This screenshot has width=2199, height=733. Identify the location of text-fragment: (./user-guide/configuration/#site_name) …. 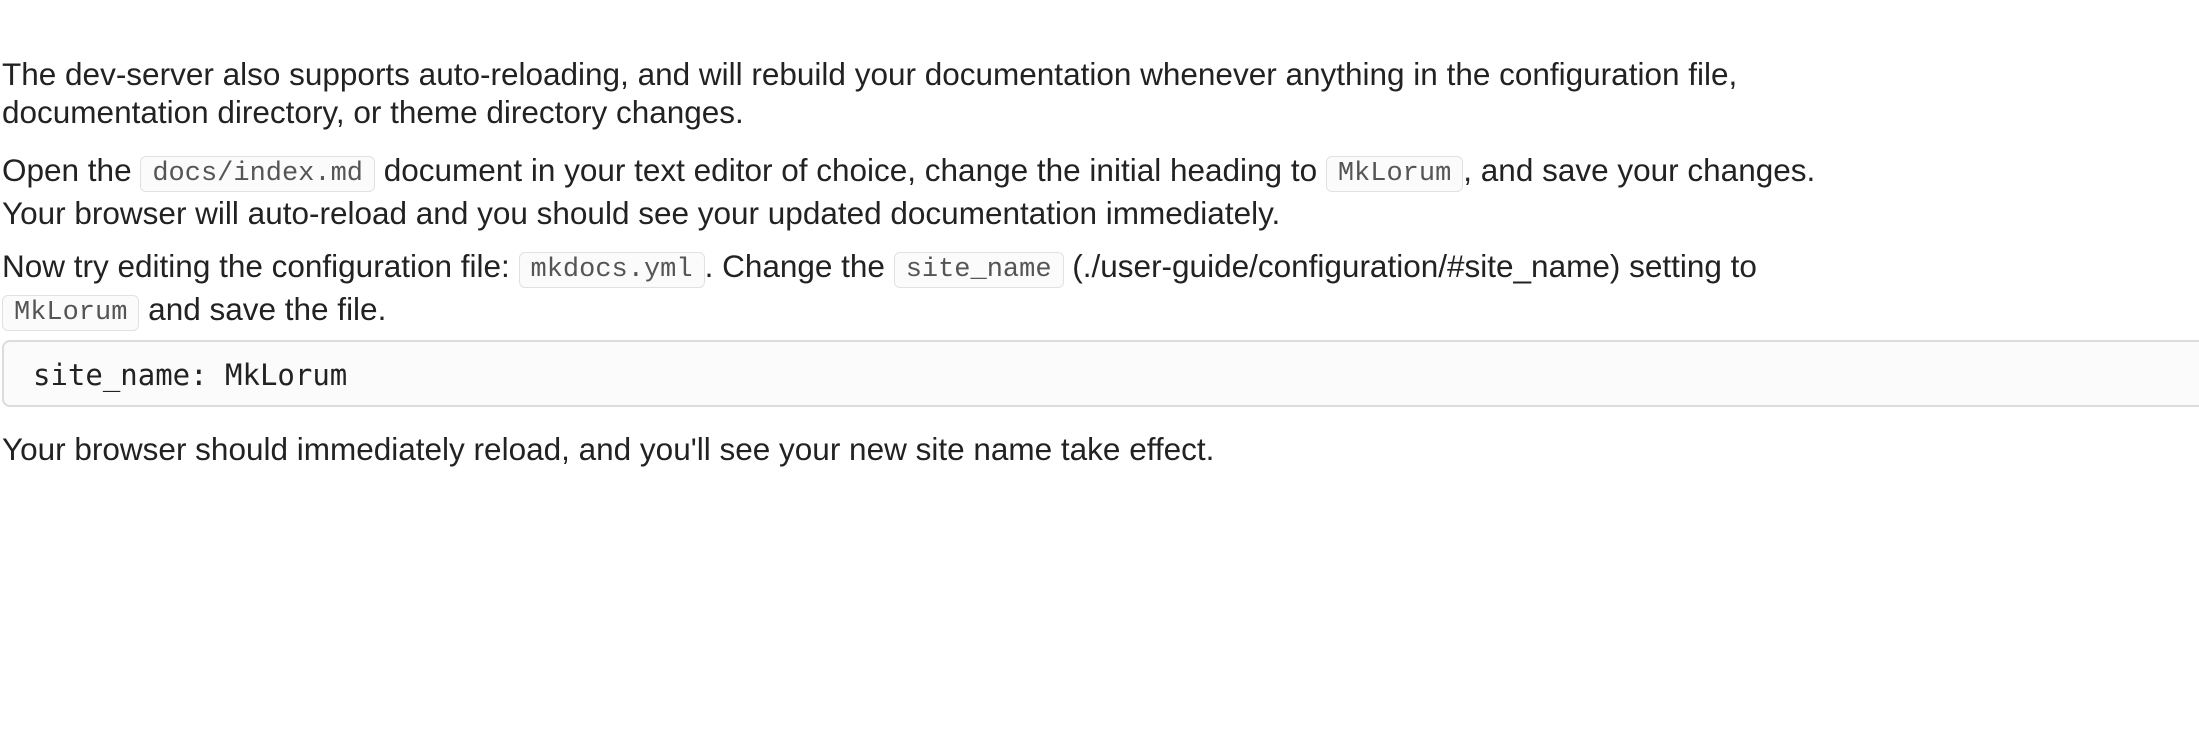
(1410, 266).